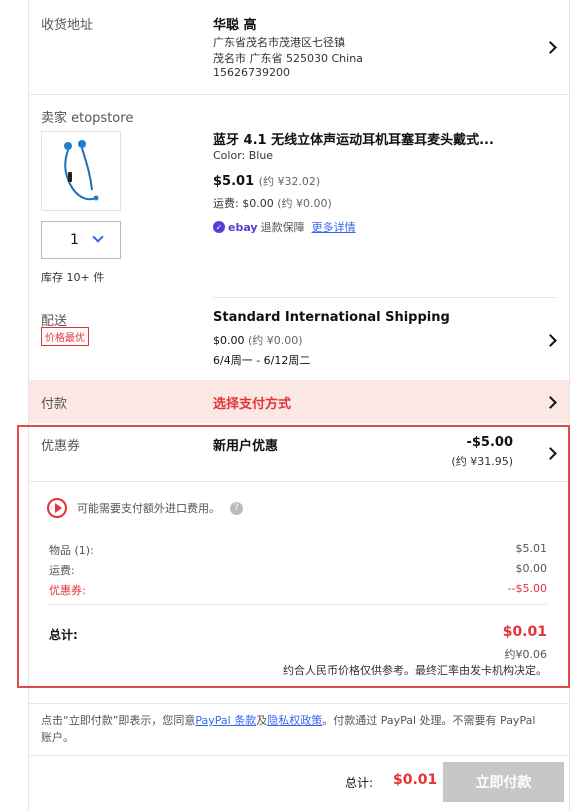 This screenshot has height=811, width=576. I want to click on recipient-phone: 15626739200, so click(251, 72).